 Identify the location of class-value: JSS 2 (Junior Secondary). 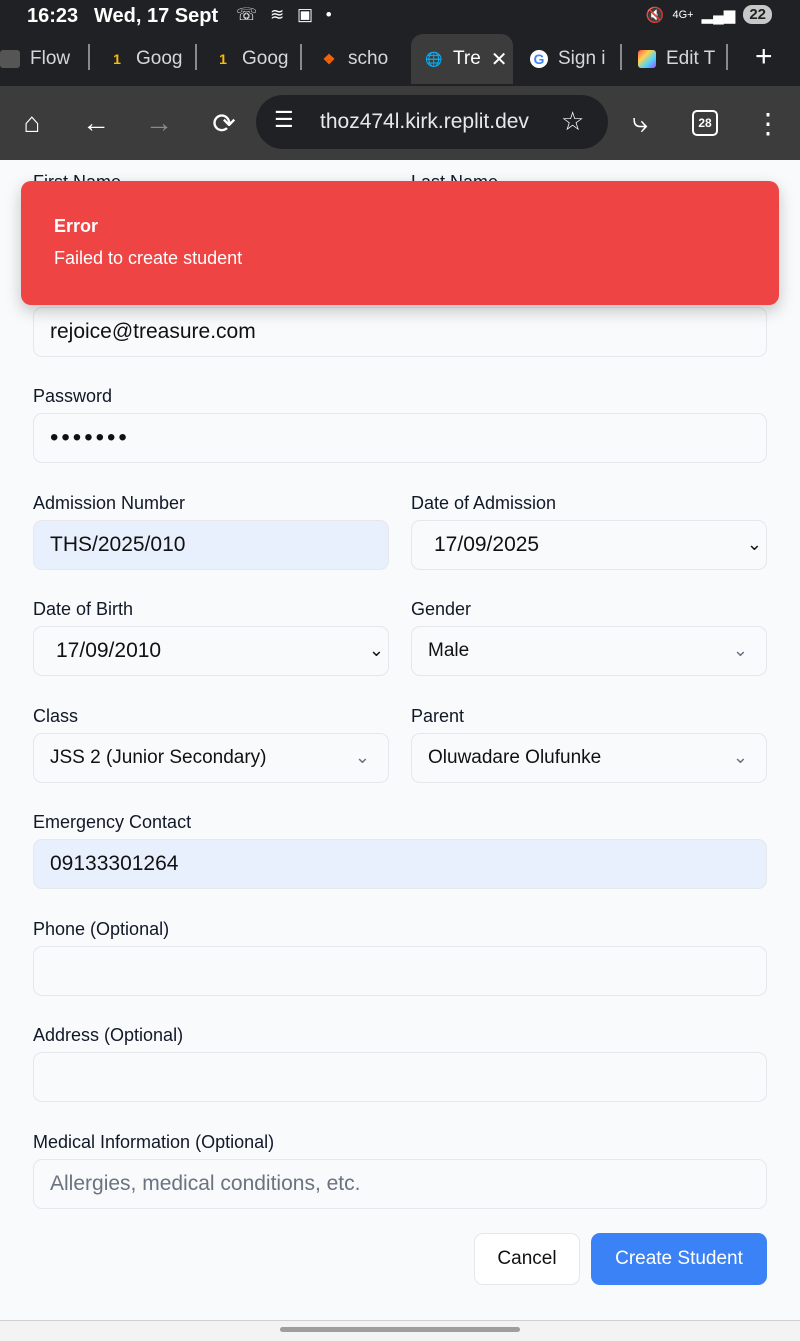
(158, 757).